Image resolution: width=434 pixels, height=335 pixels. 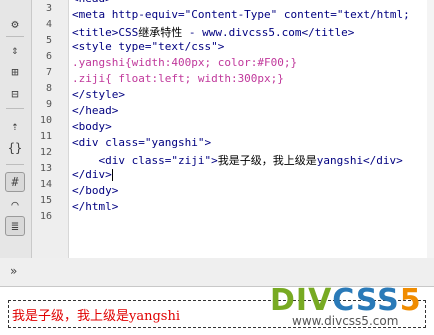 What do you see at coordinates (267, 160) in the screenshot?
I see `code-token: 我是子级，我上级是` at bounding box center [267, 160].